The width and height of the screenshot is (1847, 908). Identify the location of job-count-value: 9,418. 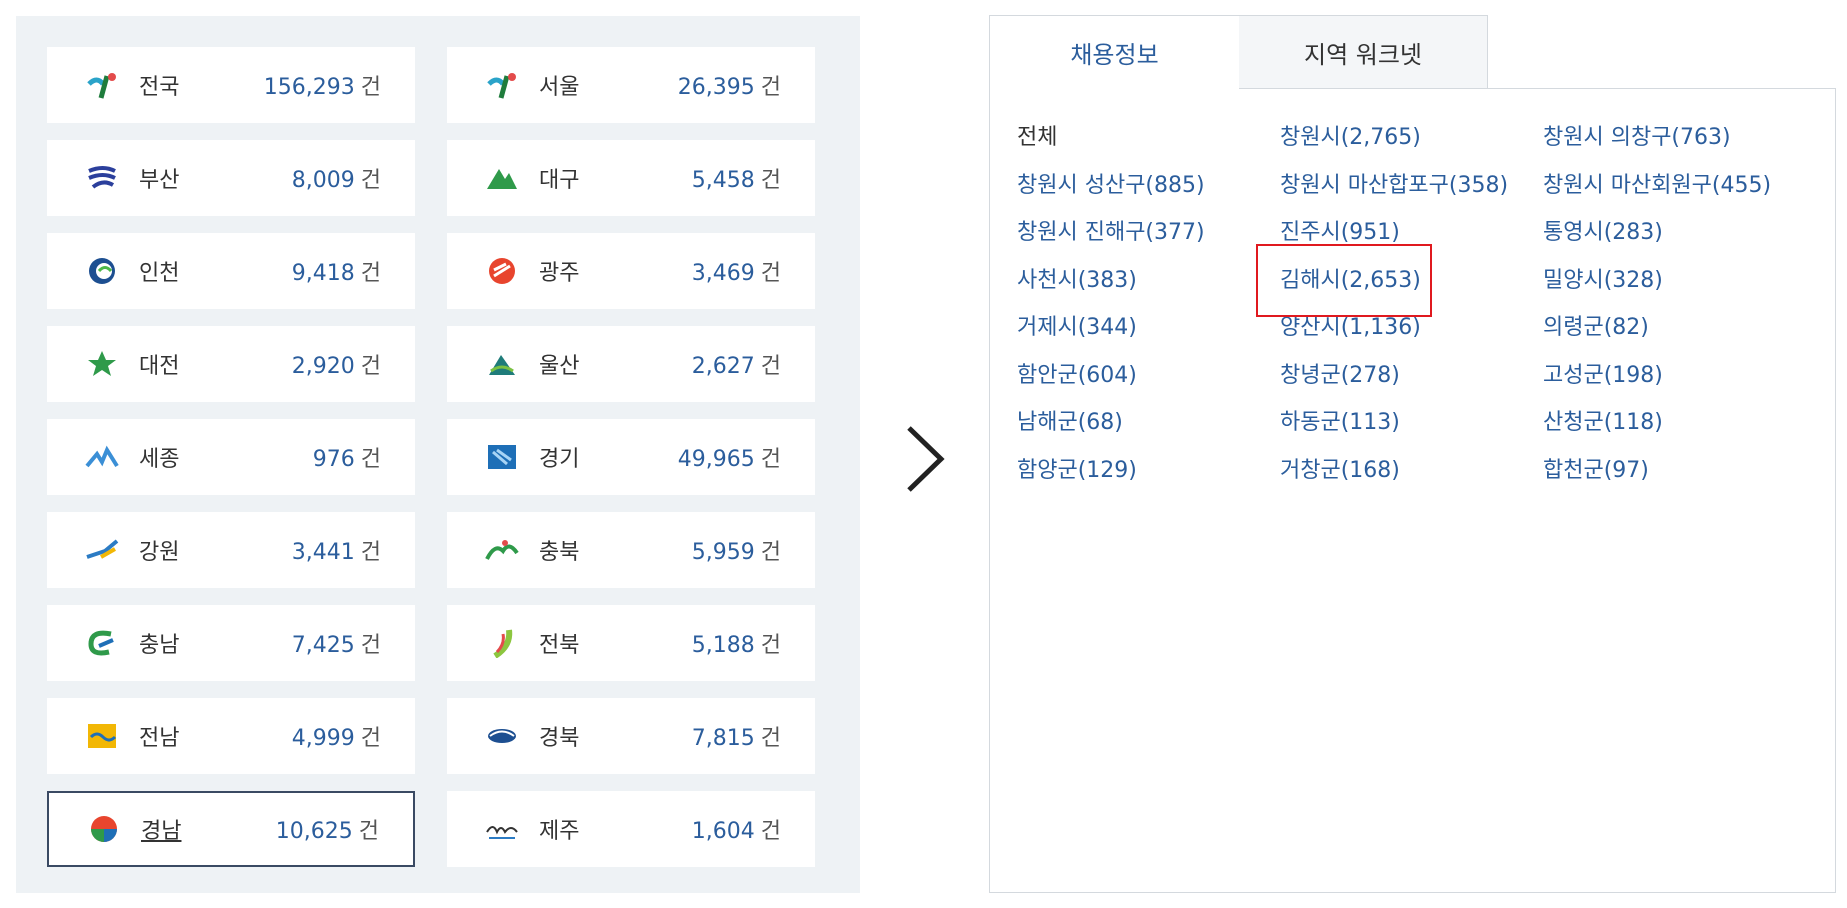
(323, 273).